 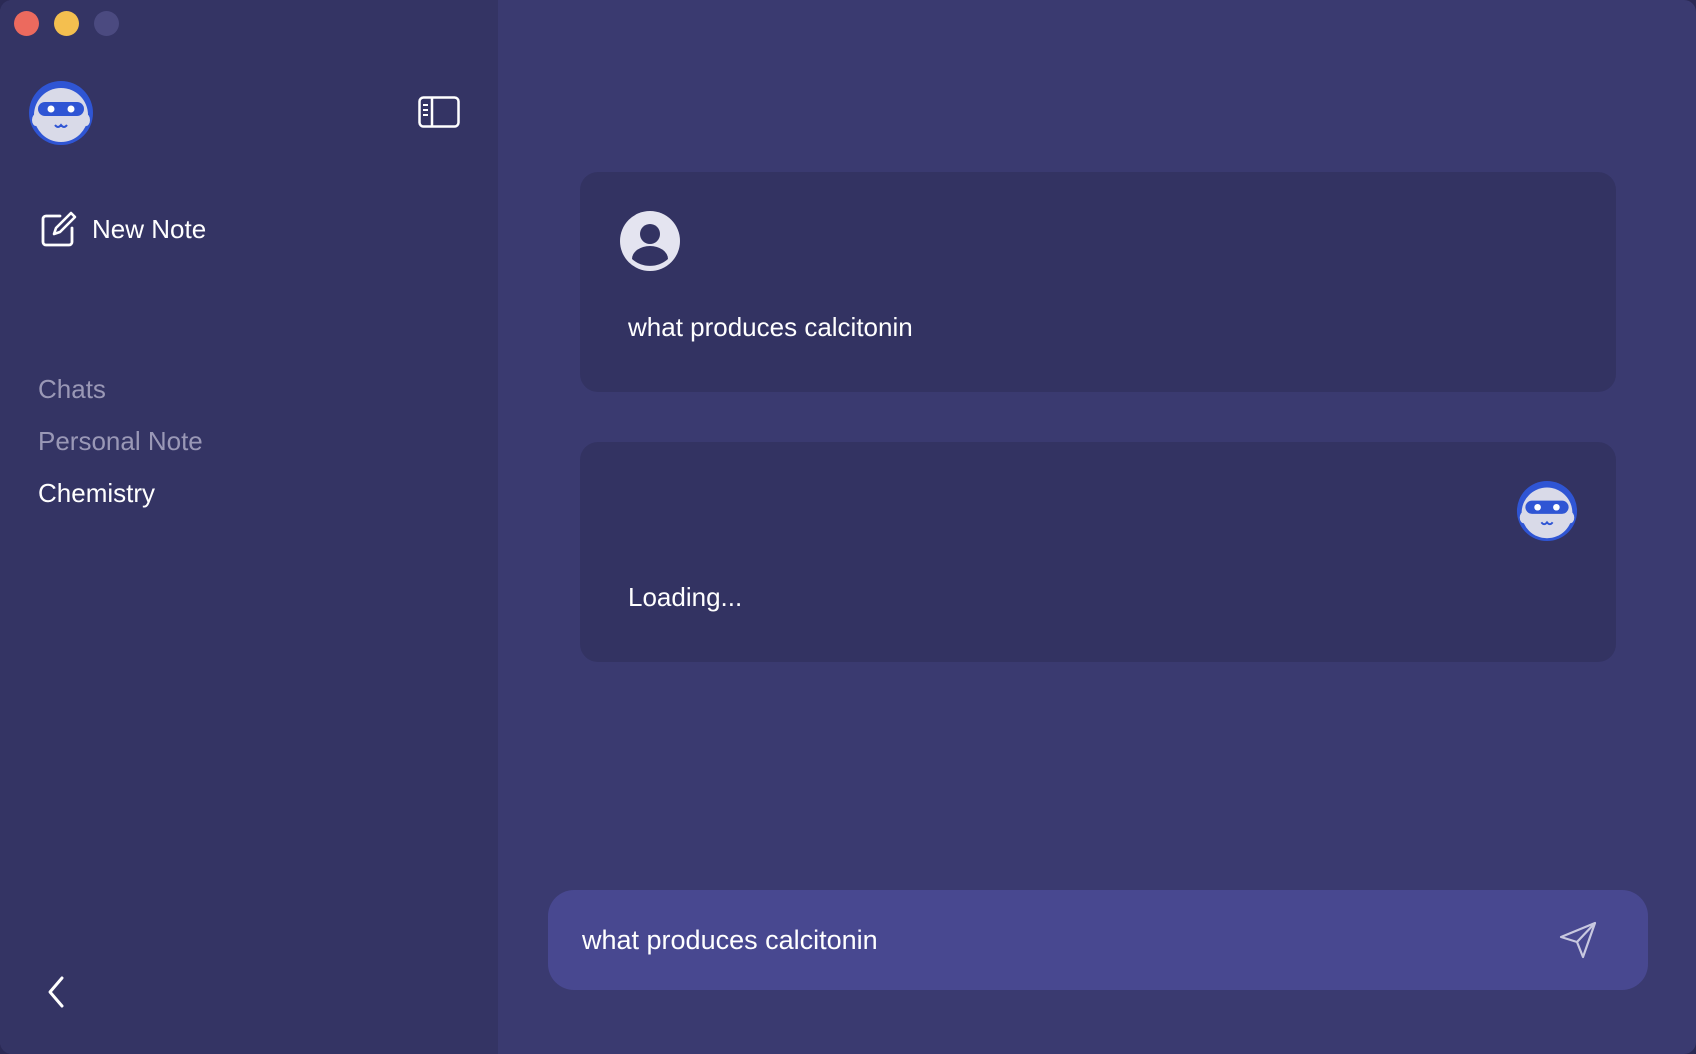 What do you see at coordinates (149, 228) in the screenshot?
I see `new-note-label: New Note` at bounding box center [149, 228].